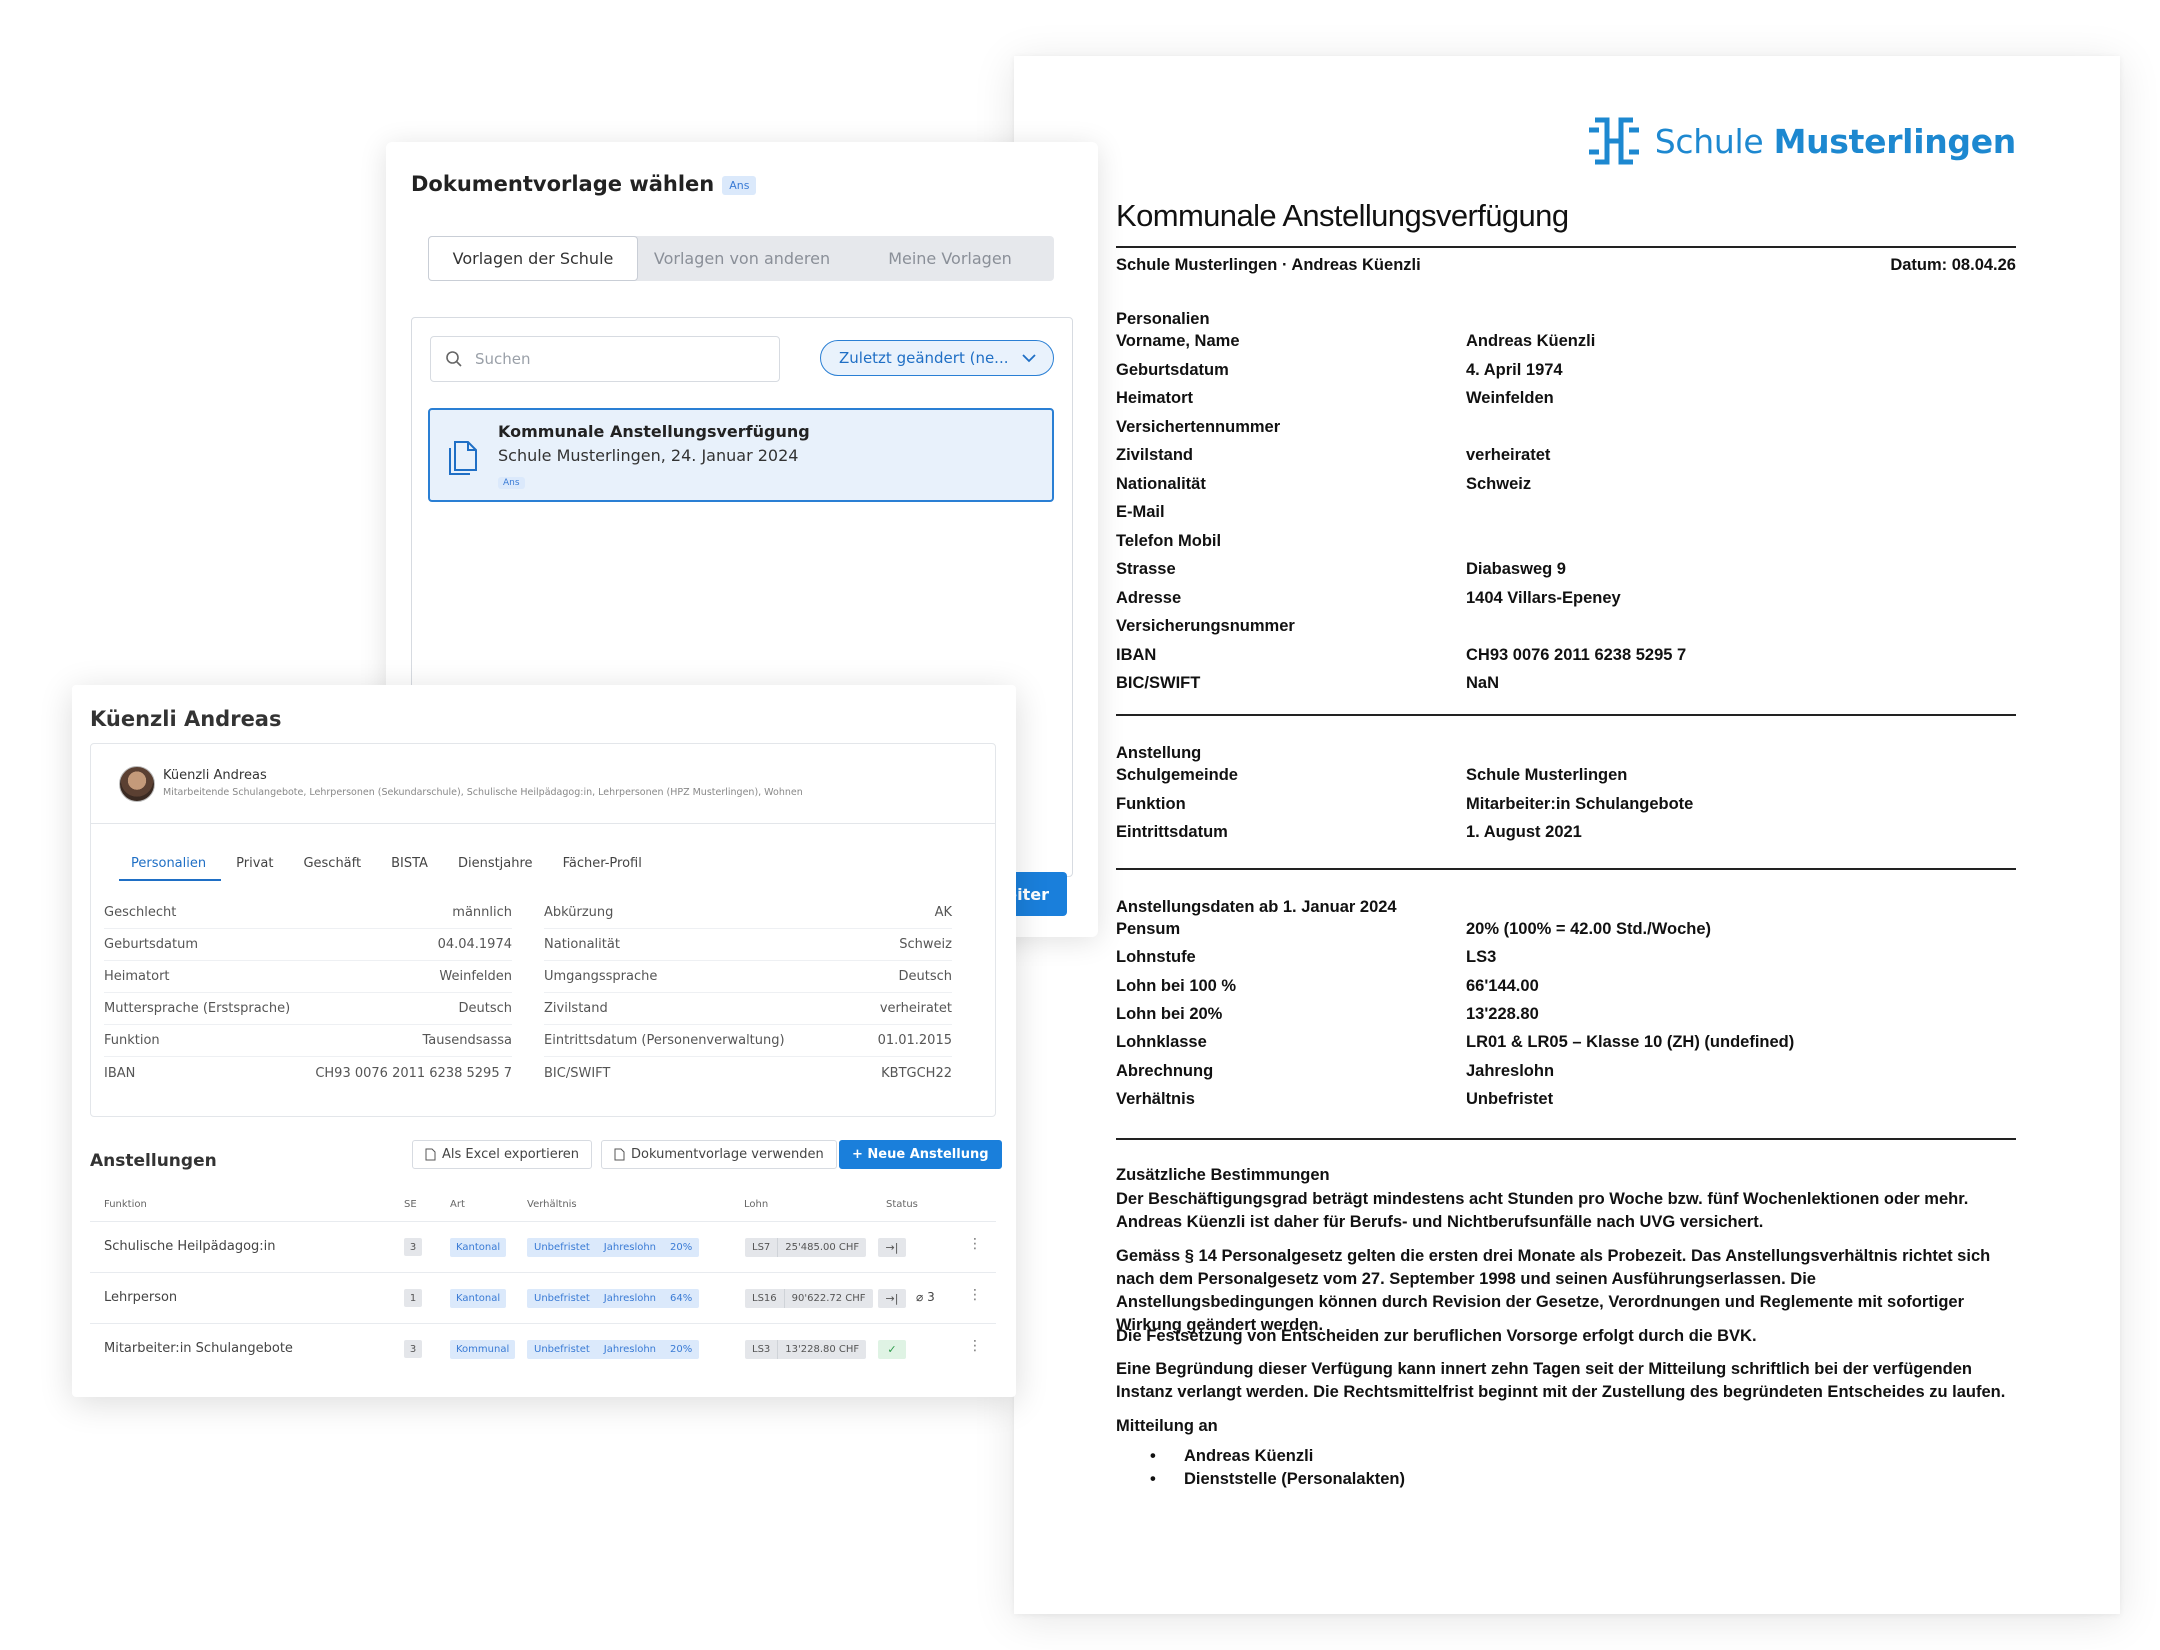  I want to click on export-excel-button: Als Excel exportieren, so click(502, 1154).